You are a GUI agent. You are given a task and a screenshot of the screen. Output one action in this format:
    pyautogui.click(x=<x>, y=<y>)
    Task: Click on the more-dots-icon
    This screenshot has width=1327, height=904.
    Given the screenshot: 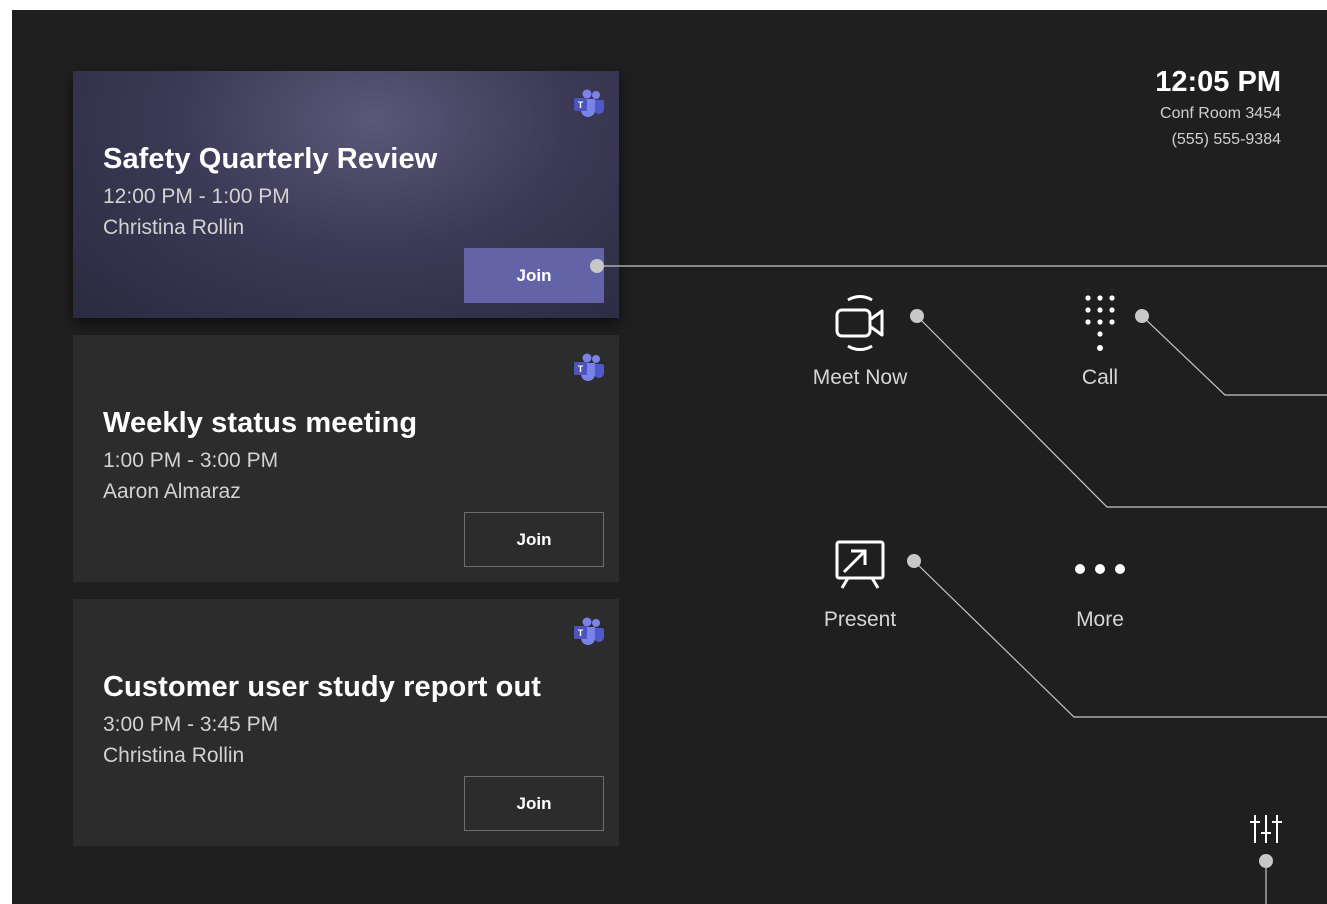 What is the action you would take?
    pyautogui.click(x=1100, y=569)
    